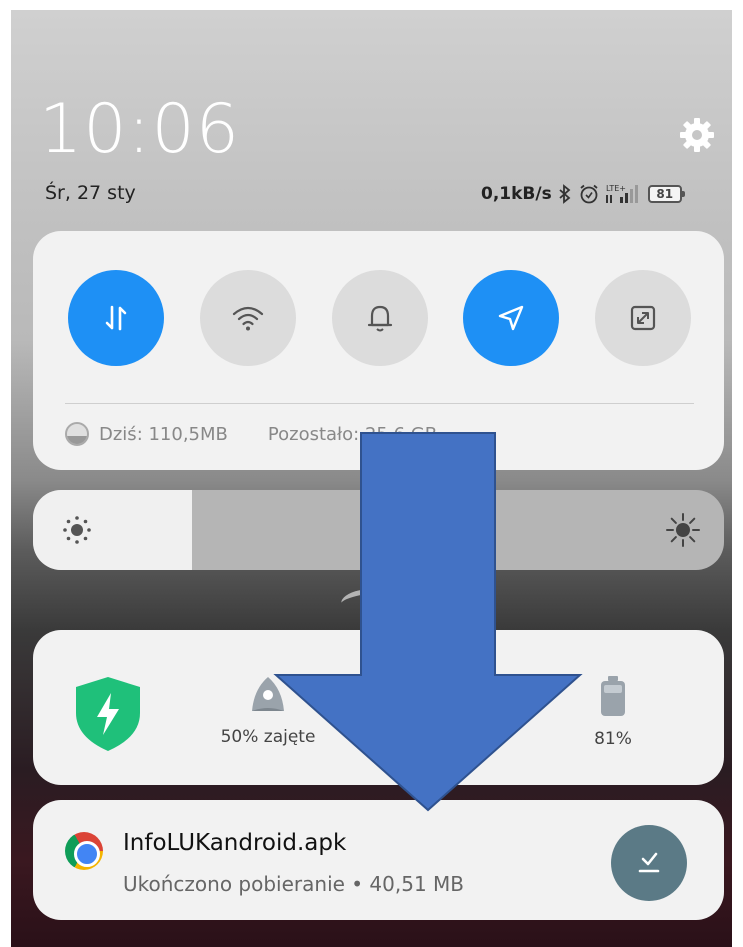 This screenshot has width=743, height=947. I want to click on wifi-icon, so click(248, 318).